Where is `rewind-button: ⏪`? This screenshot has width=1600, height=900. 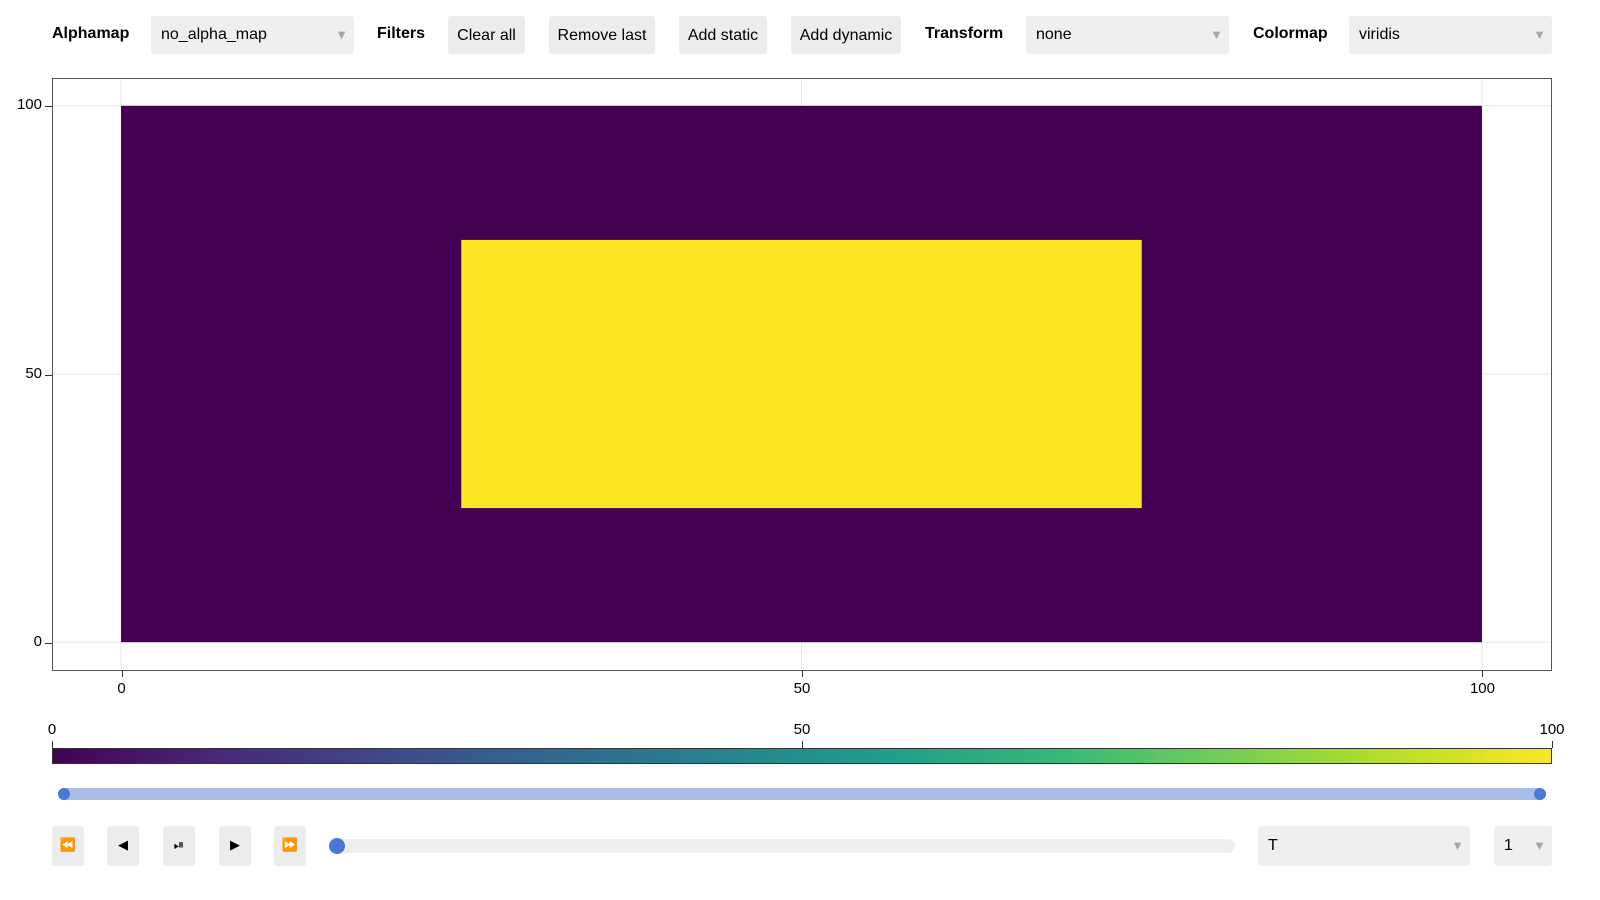 rewind-button: ⏪ is located at coordinates (68, 846).